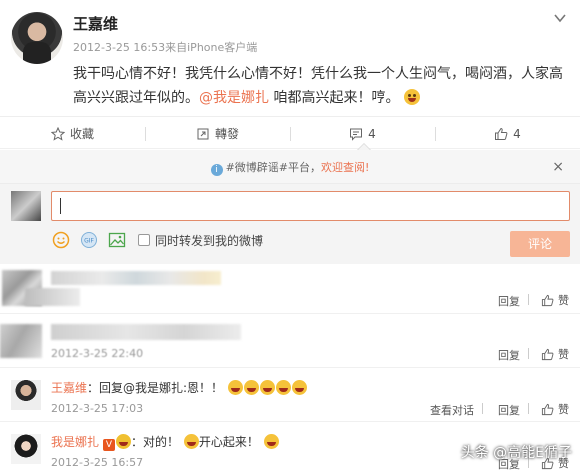 Image resolution: width=580 pixels, height=473 pixels. What do you see at coordinates (310, 206) in the screenshot?
I see `comment-input` at bounding box center [310, 206].